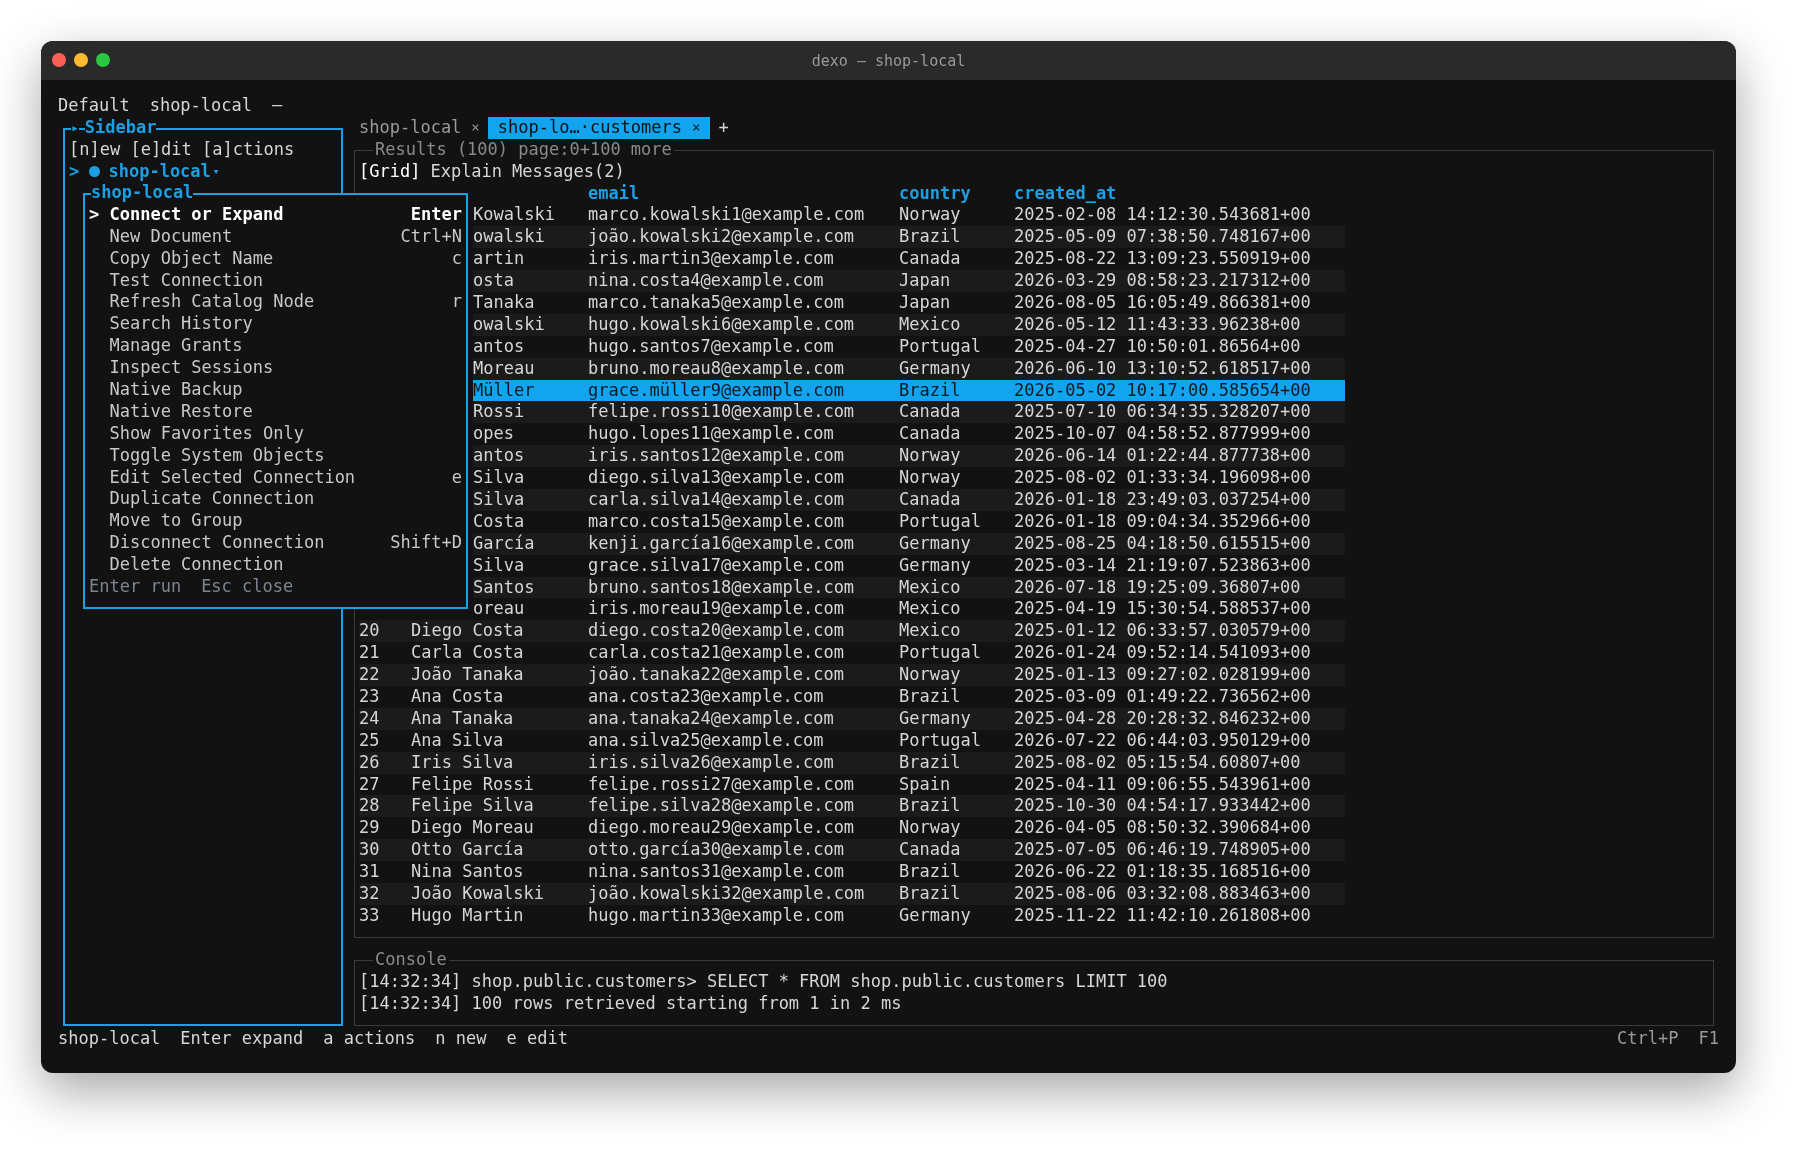 The width and height of the screenshot is (1800, 1158). Describe the element at coordinates (723, 127) in the screenshot. I see `new-tab-button: +` at that location.